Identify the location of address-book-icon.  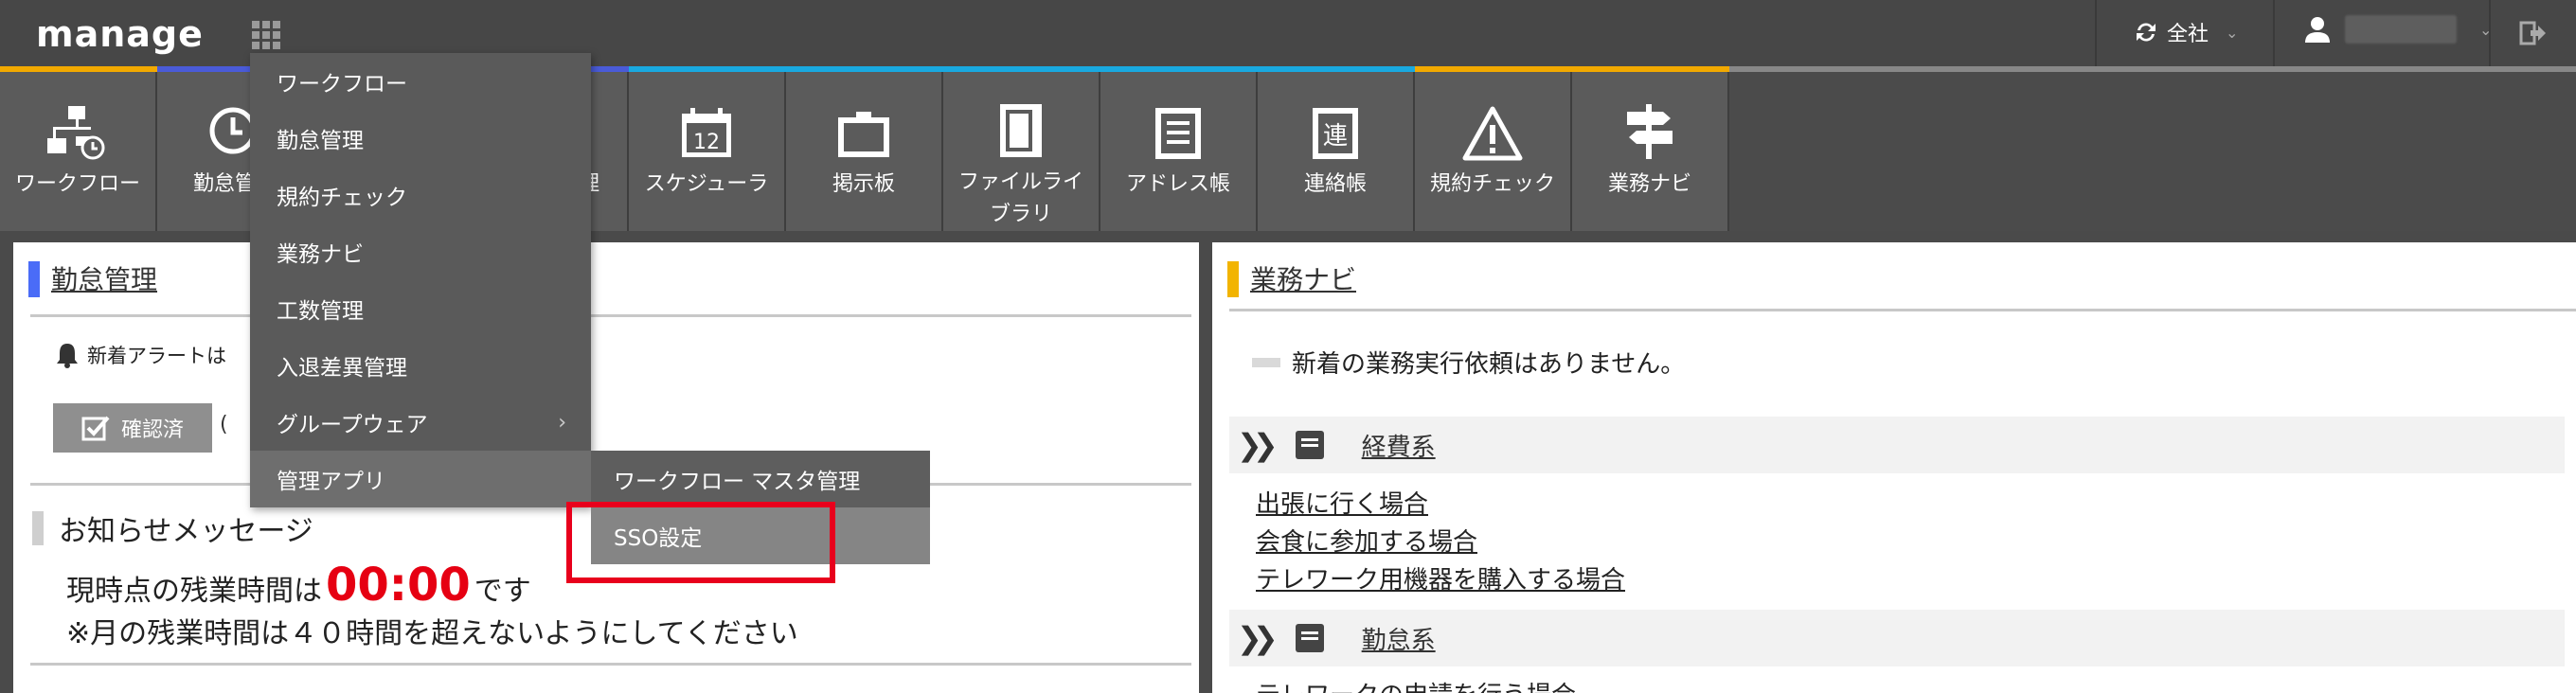
(1178, 133).